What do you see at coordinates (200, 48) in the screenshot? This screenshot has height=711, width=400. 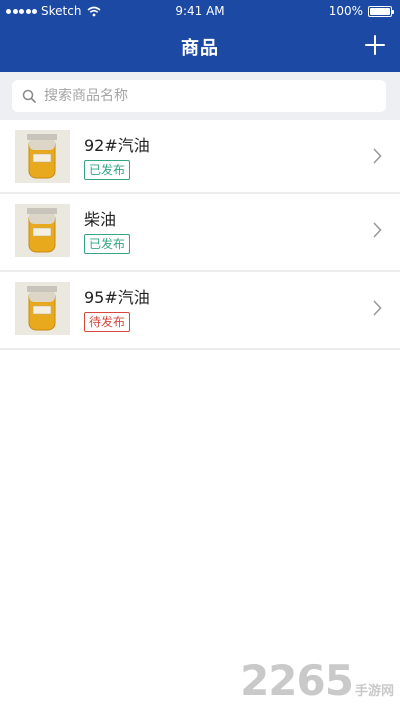 I see `page-title: 商品` at bounding box center [200, 48].